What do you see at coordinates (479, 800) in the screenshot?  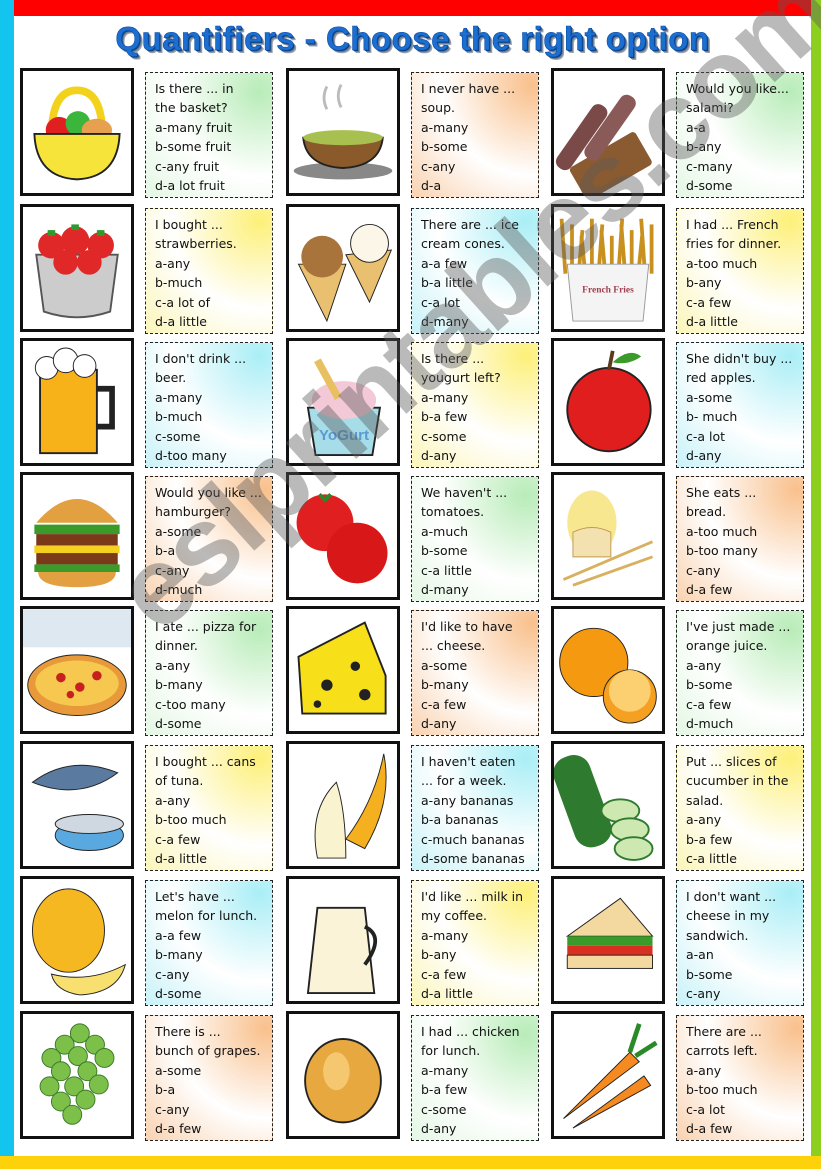 I see `answer-option: a-any bananas` at bounding box center [479, 800].